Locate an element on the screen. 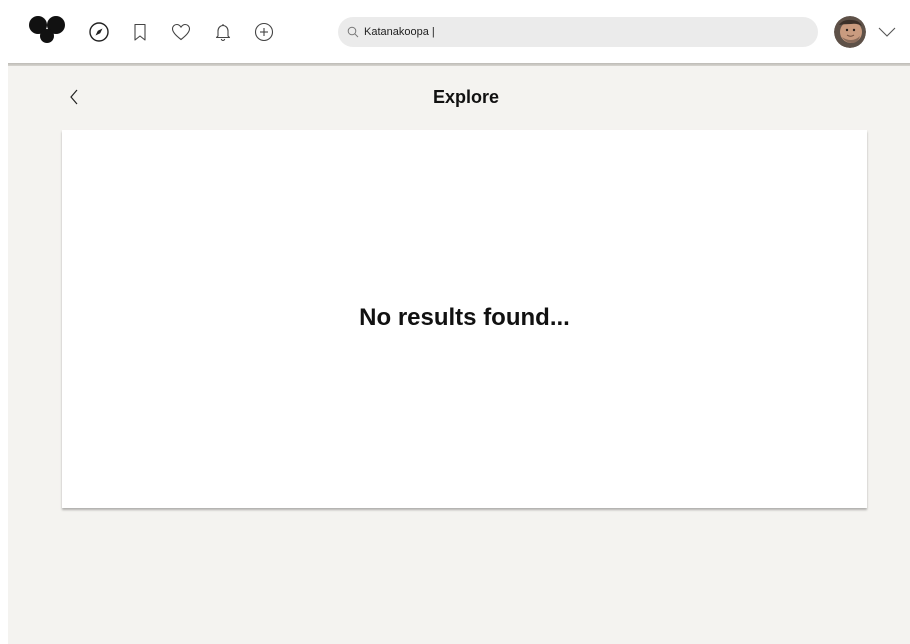  page-title: Explore is located at coordinates (466, 97).